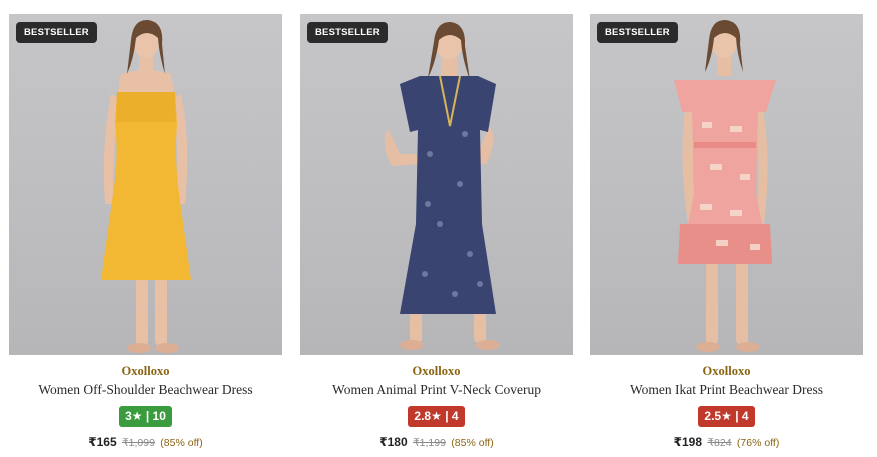  Describe the element at coordinates (429, 443) in the screenshot. I see `original-price: ₹1,199` at that location.